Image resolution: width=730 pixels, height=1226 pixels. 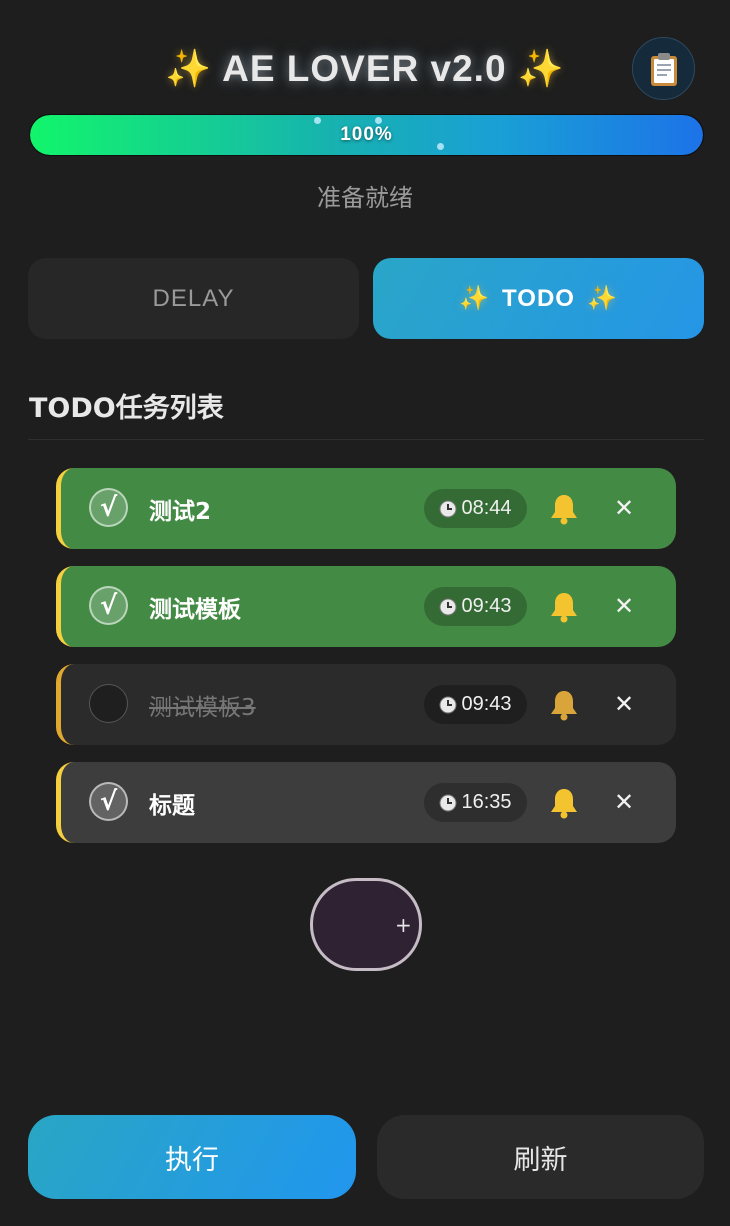 What do you see at coordinates (366, 508) in the screenshot?
I see `todo-item: √ 测试2 08:44 ✕` at bounding box center [366, 508].